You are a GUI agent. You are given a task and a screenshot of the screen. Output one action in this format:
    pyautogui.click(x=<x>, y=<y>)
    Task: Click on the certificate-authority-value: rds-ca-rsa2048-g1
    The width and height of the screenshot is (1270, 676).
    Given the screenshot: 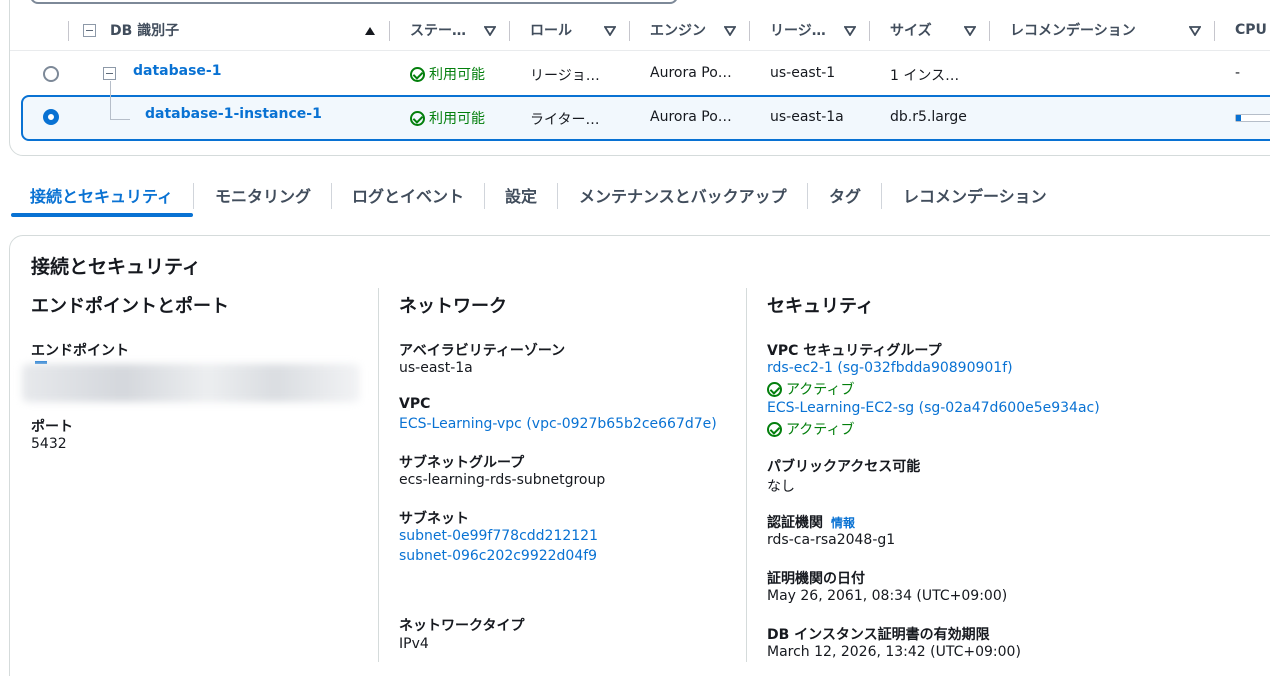 What is the action you would take?
    pyautogui.click(x=831, y=540)
    